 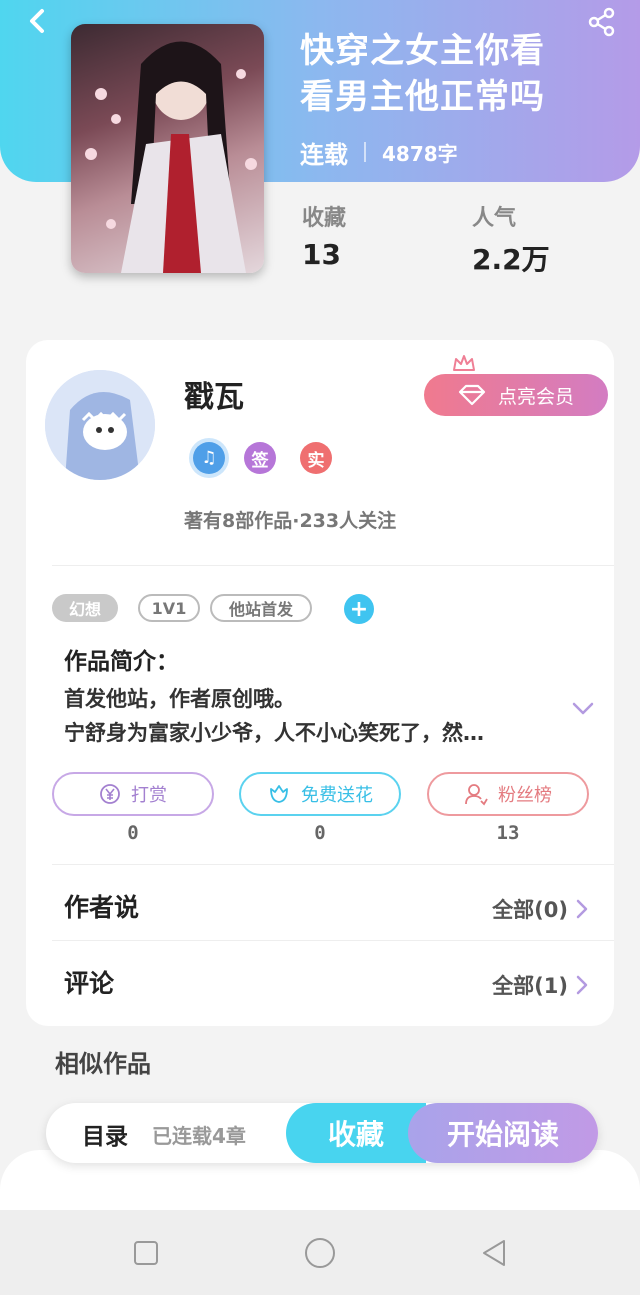 I want to click on back-button, so click(x=37, y=21).